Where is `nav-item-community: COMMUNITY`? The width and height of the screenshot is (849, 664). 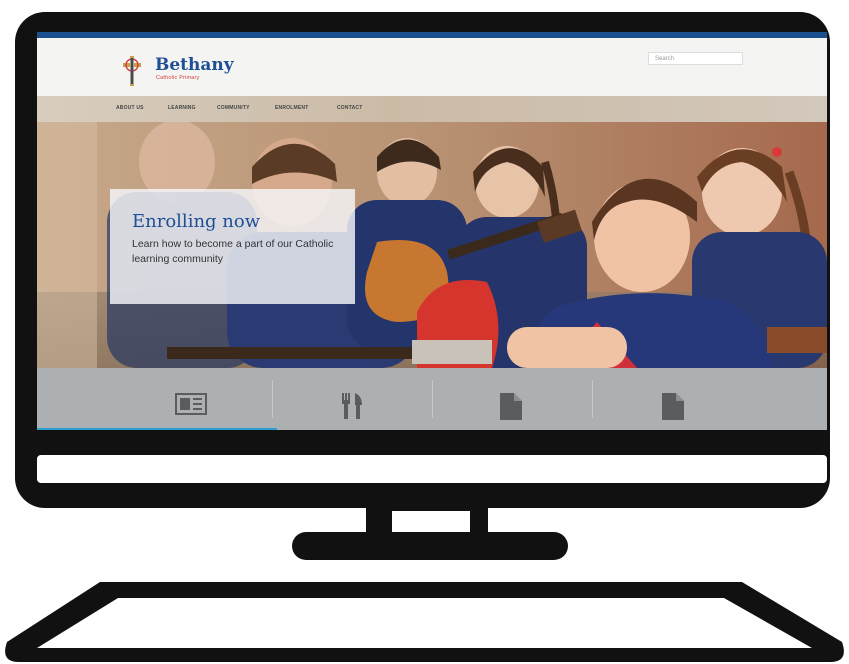
nav-item-community: COMMUNITY is located at coordinates (233, 108).